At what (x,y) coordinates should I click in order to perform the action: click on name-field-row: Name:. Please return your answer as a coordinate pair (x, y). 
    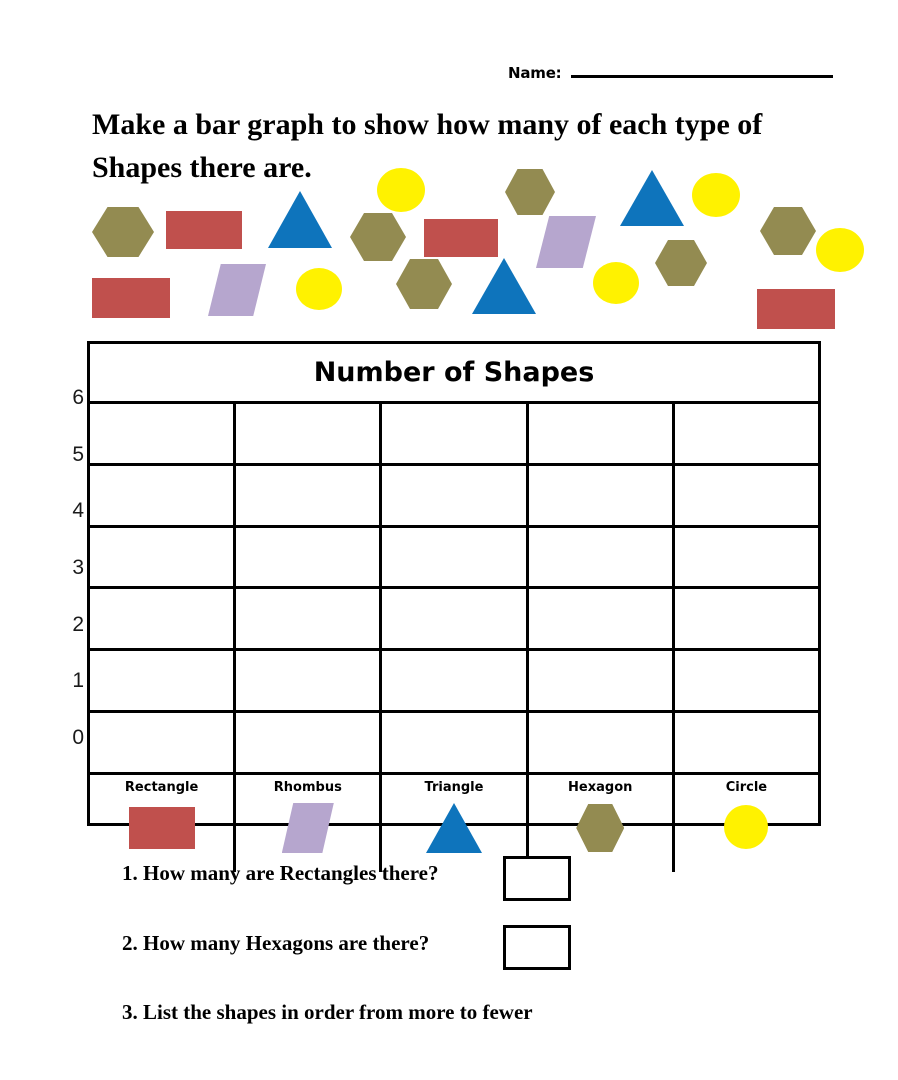
    Looking at the image, I should click on (671, 73).